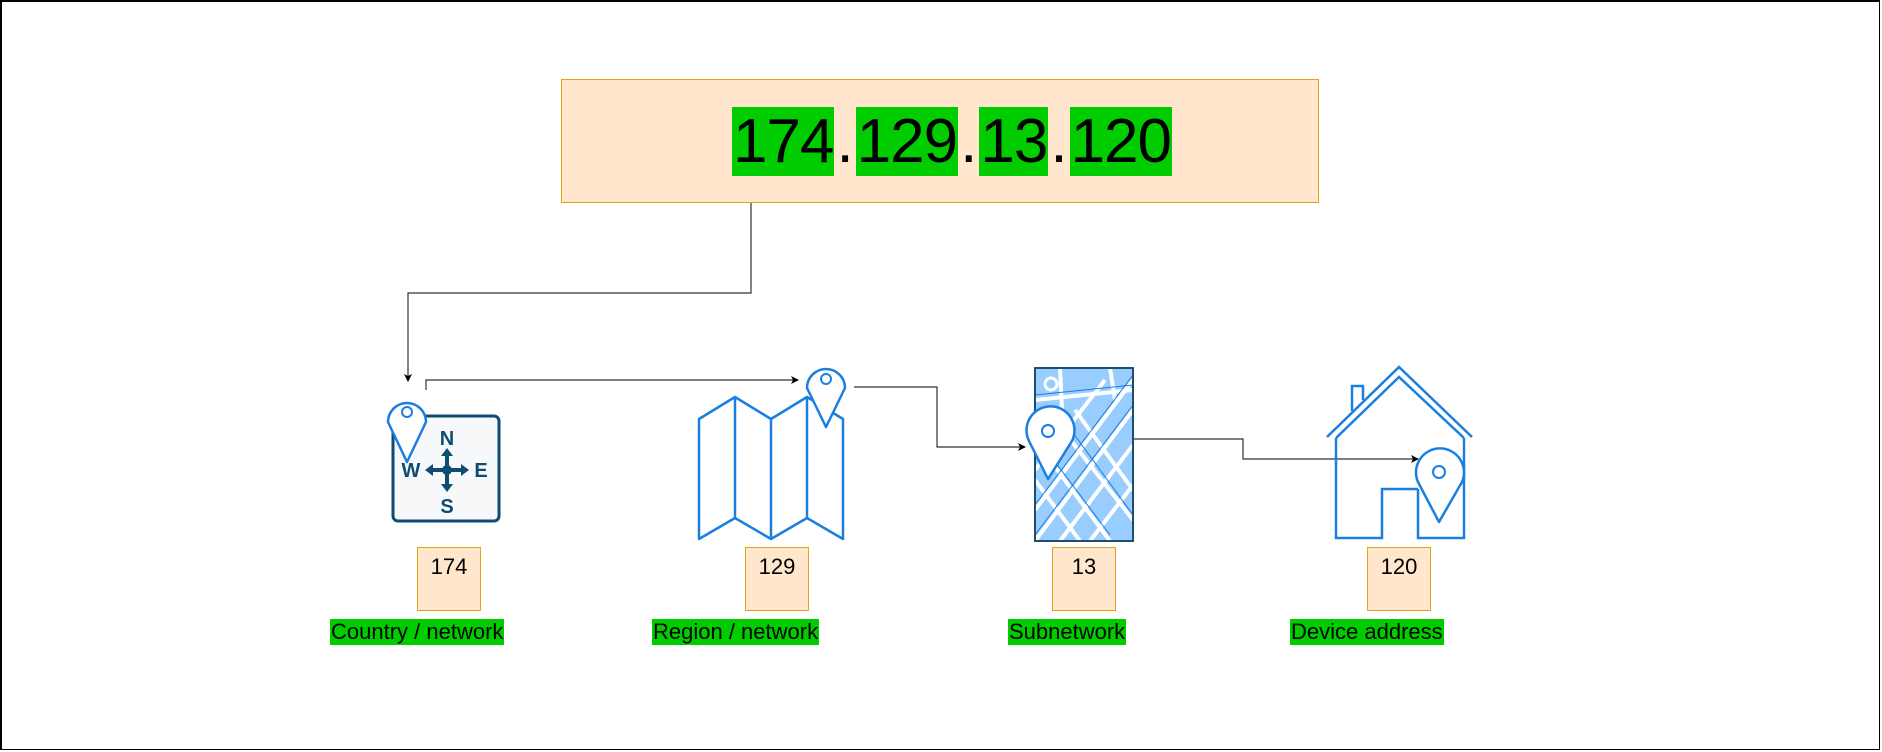  What do you see at coordinates (783, 141) in the screenshot?
I see `ip-octet-1: 174` at bounding box center [783, 141].